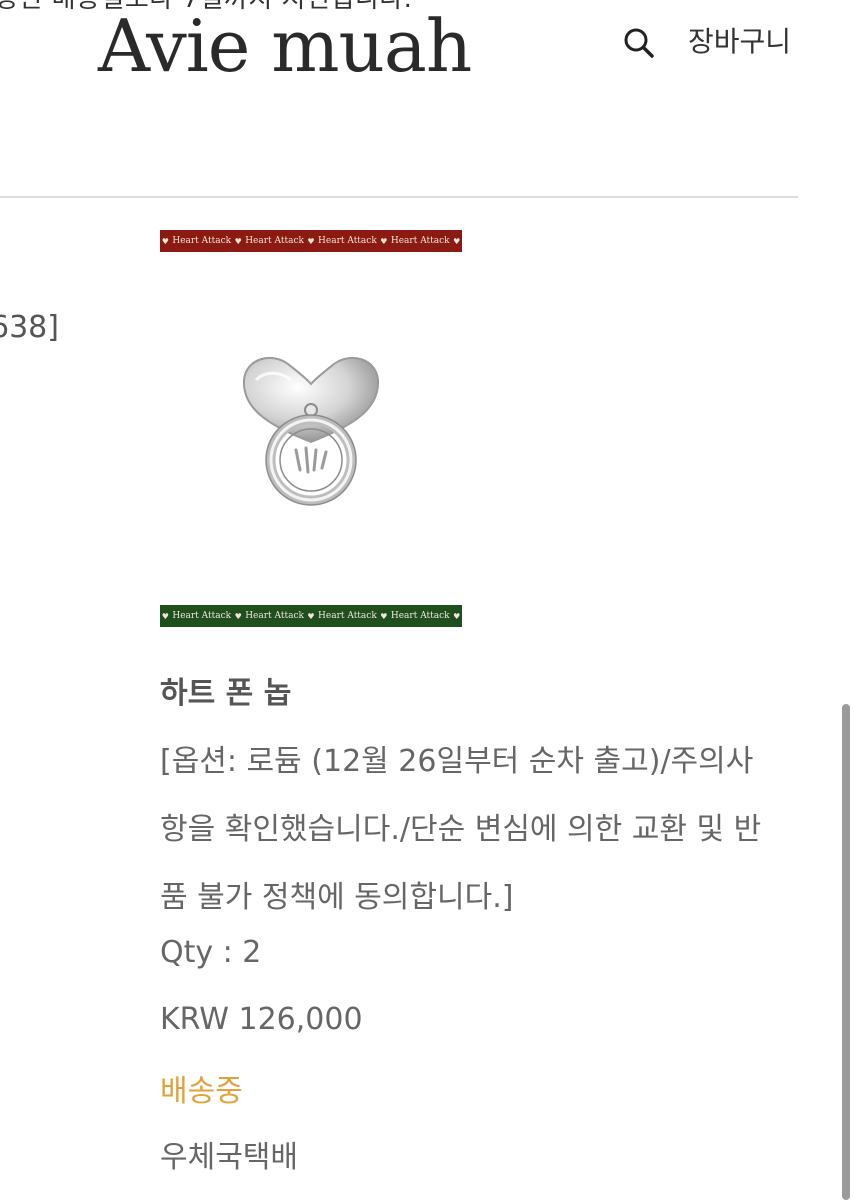 This screenshot has width=856, height=1200. Describe the element at coordinates (285, 46) in the screenshot. I see `site-logo: Avie muah` at that location.